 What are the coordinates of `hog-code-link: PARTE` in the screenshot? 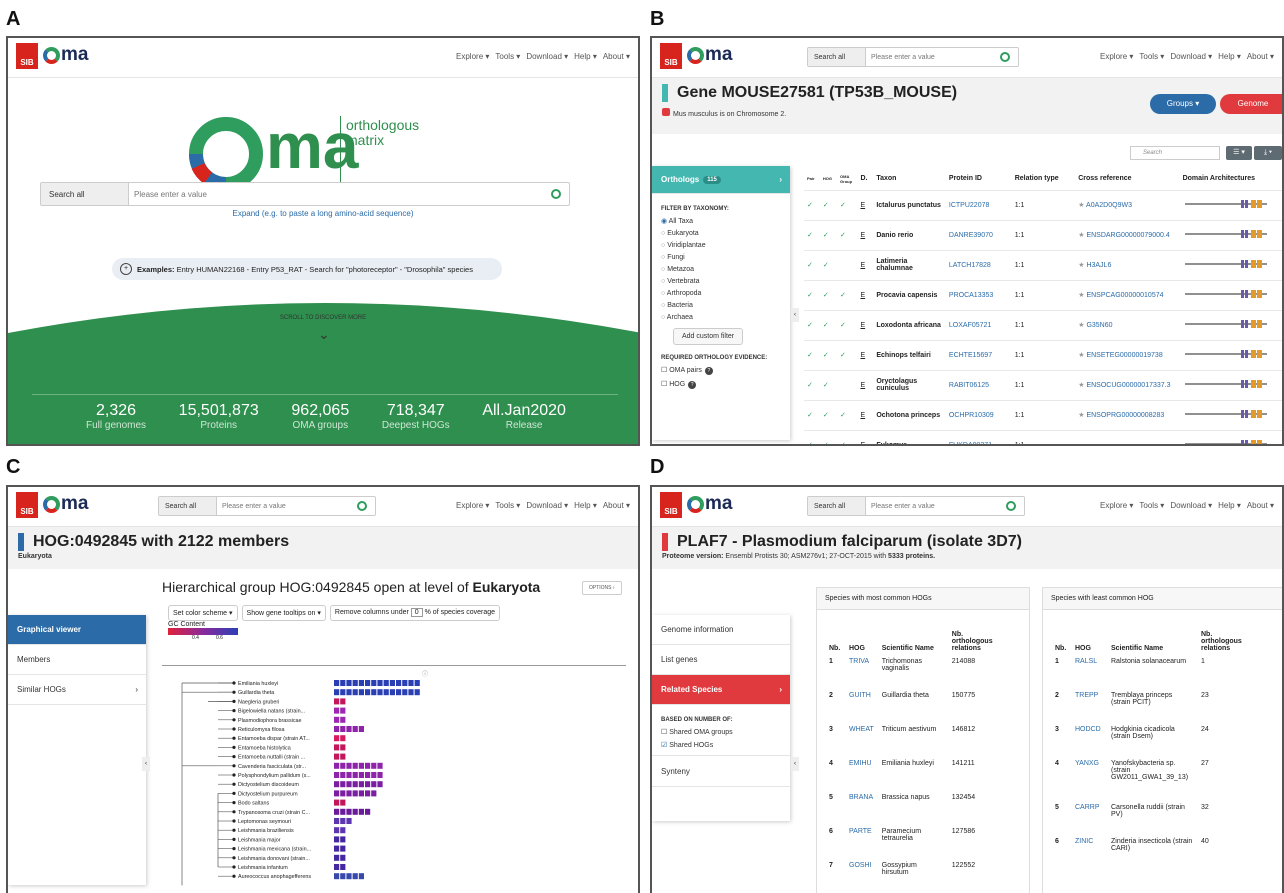 It's located at (861, 845).